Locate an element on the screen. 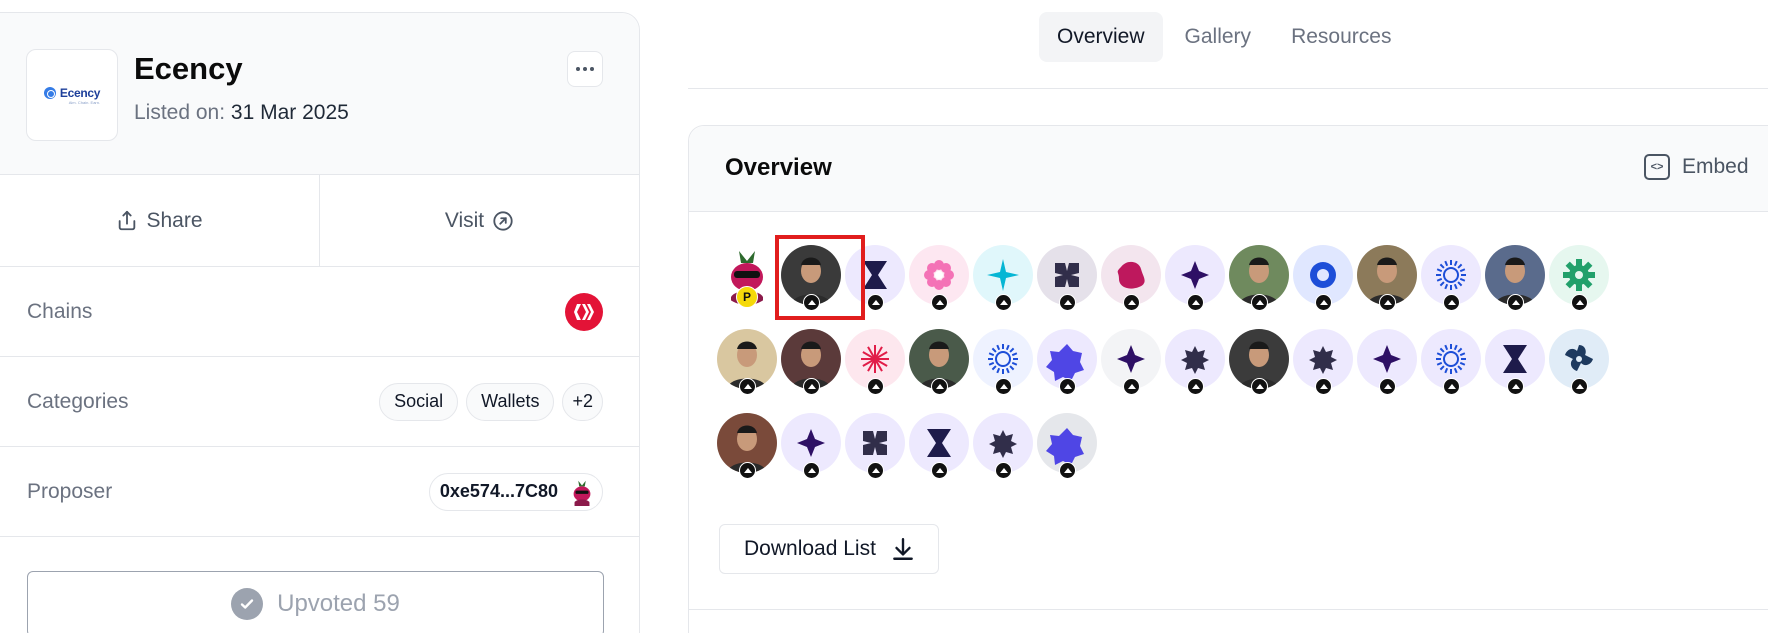 Image resolution: width=1768 pixels, height=633 pixels. listed-on: Listed on: 31 Mar 2025 is located at coordinates (241, 113).